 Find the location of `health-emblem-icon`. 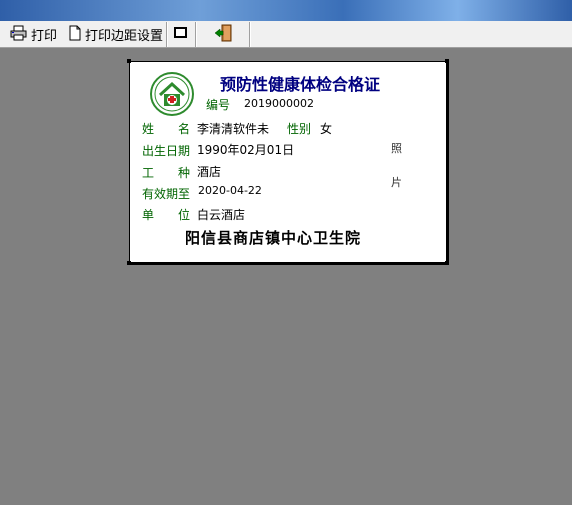

health-emblem-icon is located at coordinates (172, 94).